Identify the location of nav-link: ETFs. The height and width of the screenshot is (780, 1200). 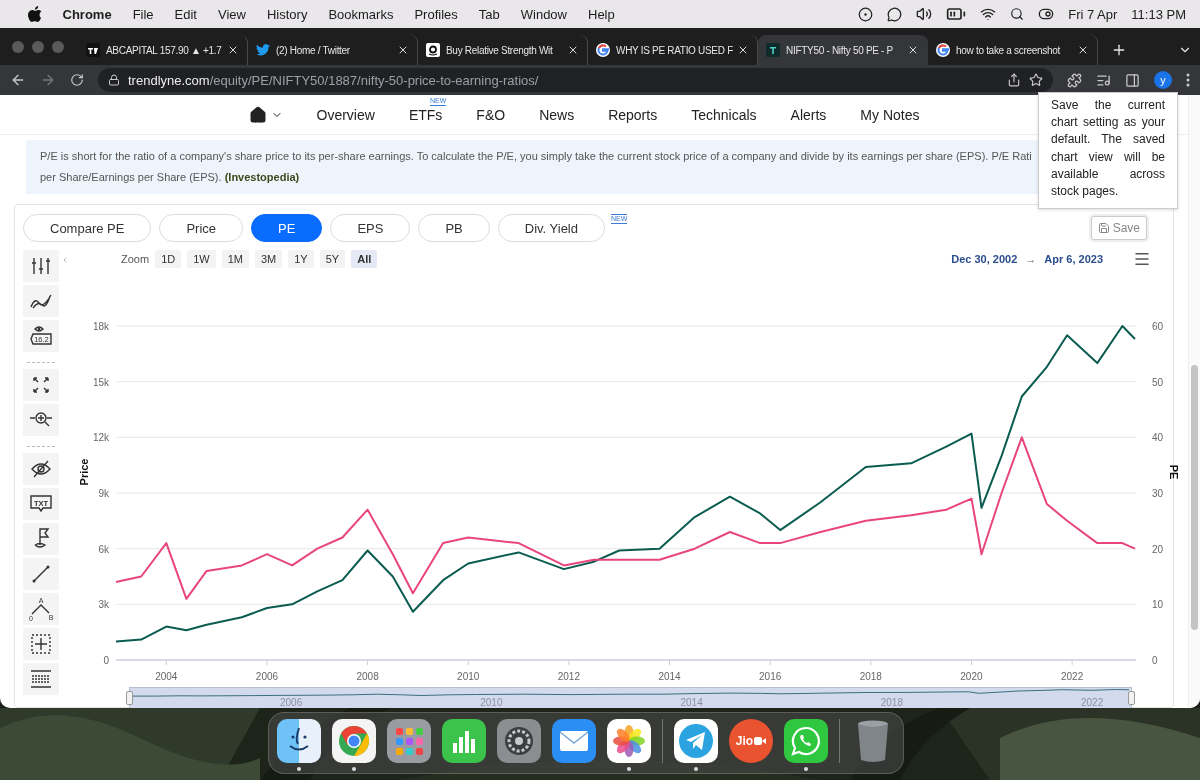
(425, 114).